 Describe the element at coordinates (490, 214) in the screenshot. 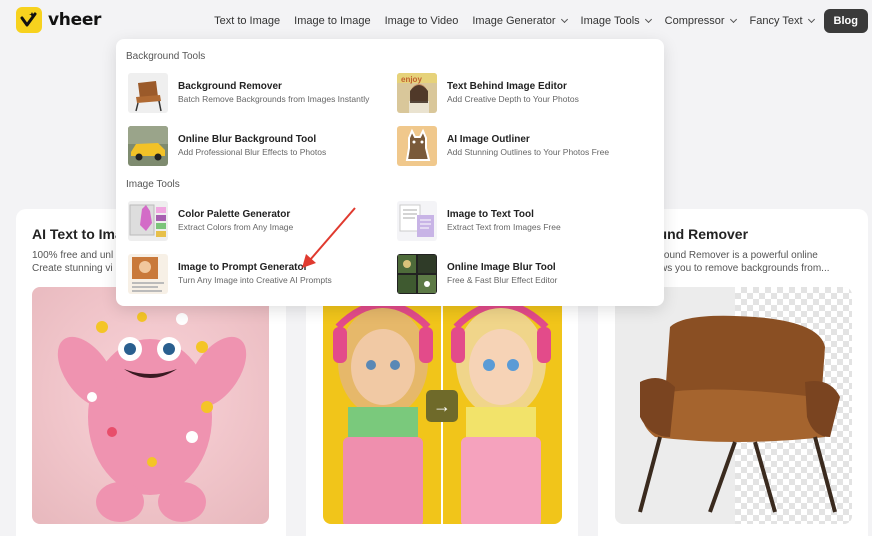

I see `menu-item-title: Image to Text Tool` at that location.